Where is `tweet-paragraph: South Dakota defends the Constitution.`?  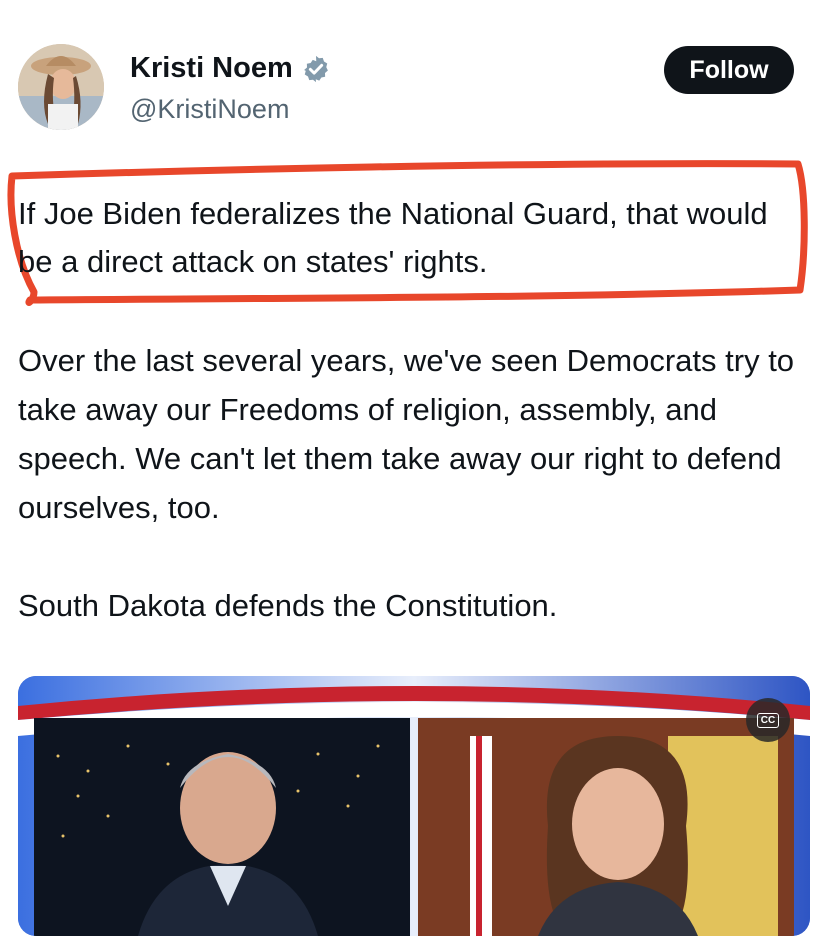 tweet-paragraph: South Dakota defends the Constitution. is located at coordinates (288, 605).